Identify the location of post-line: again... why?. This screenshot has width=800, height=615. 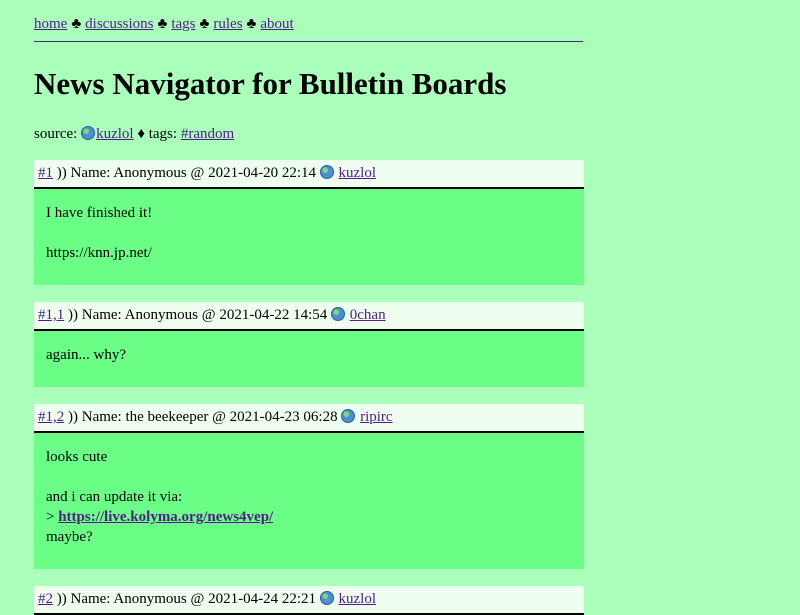
(86, 355).